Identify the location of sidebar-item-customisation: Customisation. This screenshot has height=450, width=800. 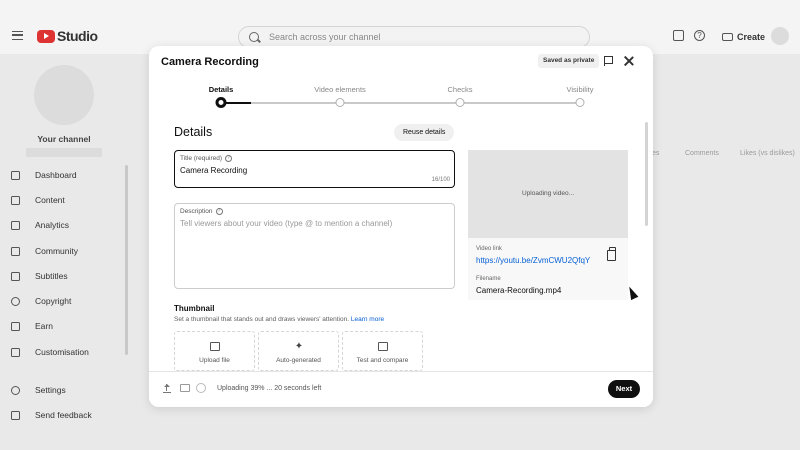
(62, 352).